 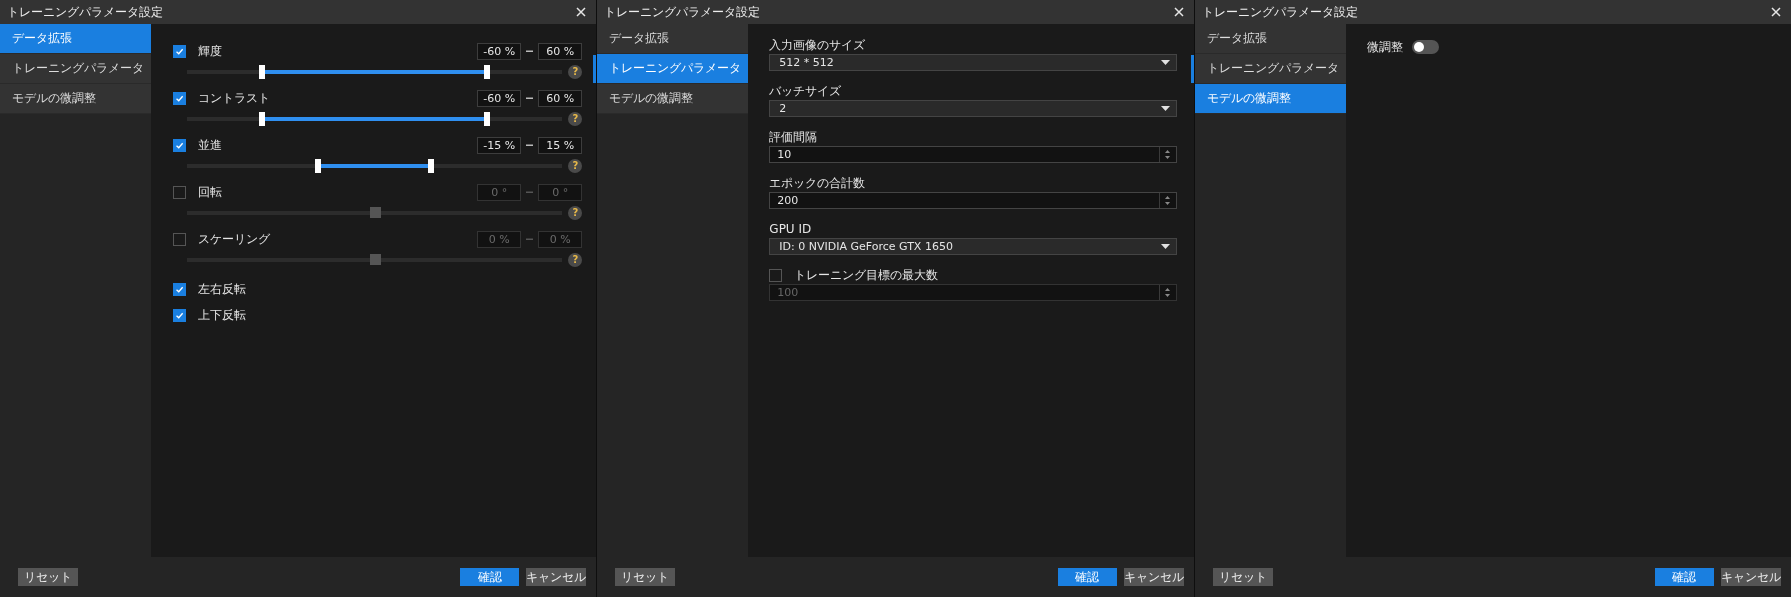 I want to click on field-label: バッチサイズ, so click(x=806, y=91).